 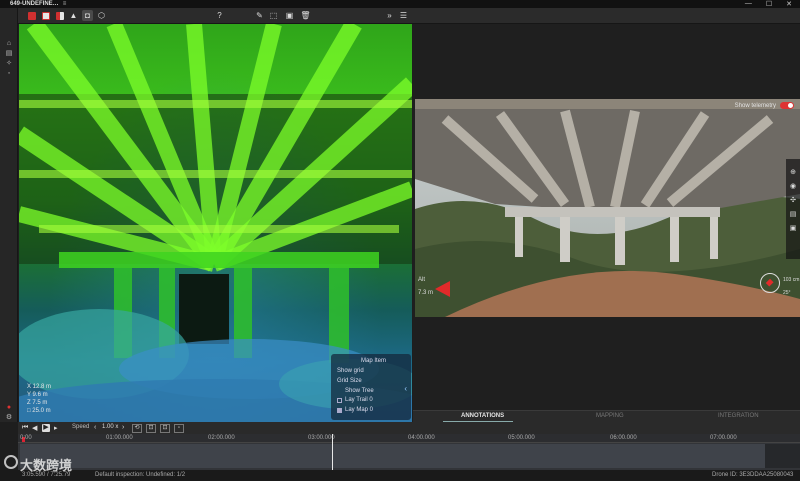 I want to click on tab-mapping: MAPPING, so click(x=610, y=416).